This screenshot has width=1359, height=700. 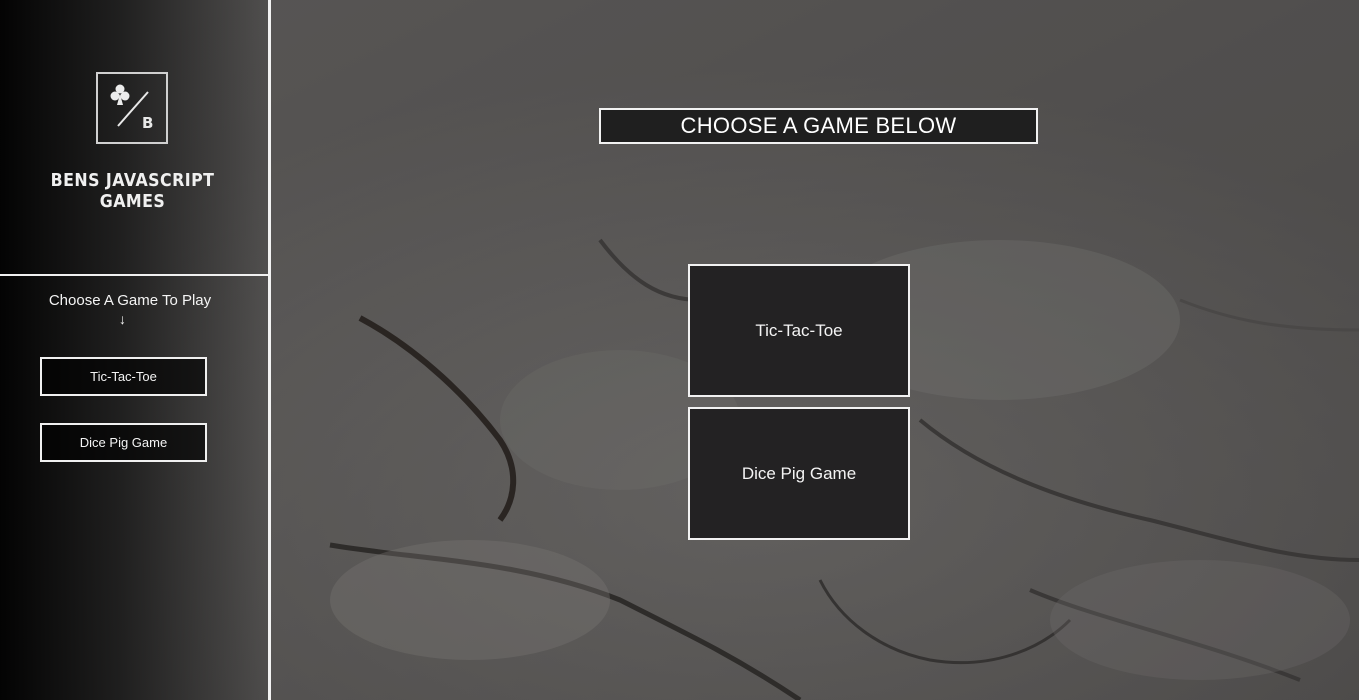 What do you see at coordinates (799, 473) in the screenshot?
I see `game-card-dice-pig-game: Dice Pig Game` at bounding box center [799, 473].